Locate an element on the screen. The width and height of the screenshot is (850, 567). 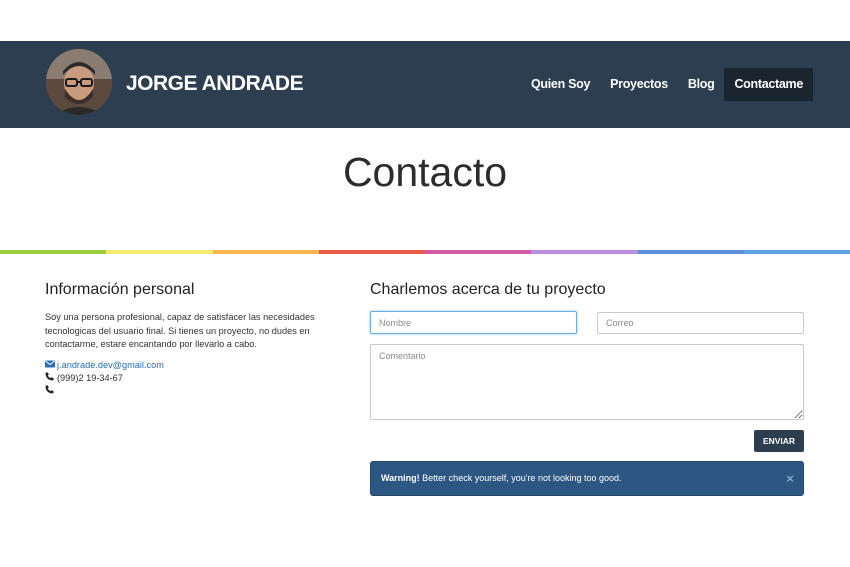
close-icon: × is located at coordinates (790, 478).